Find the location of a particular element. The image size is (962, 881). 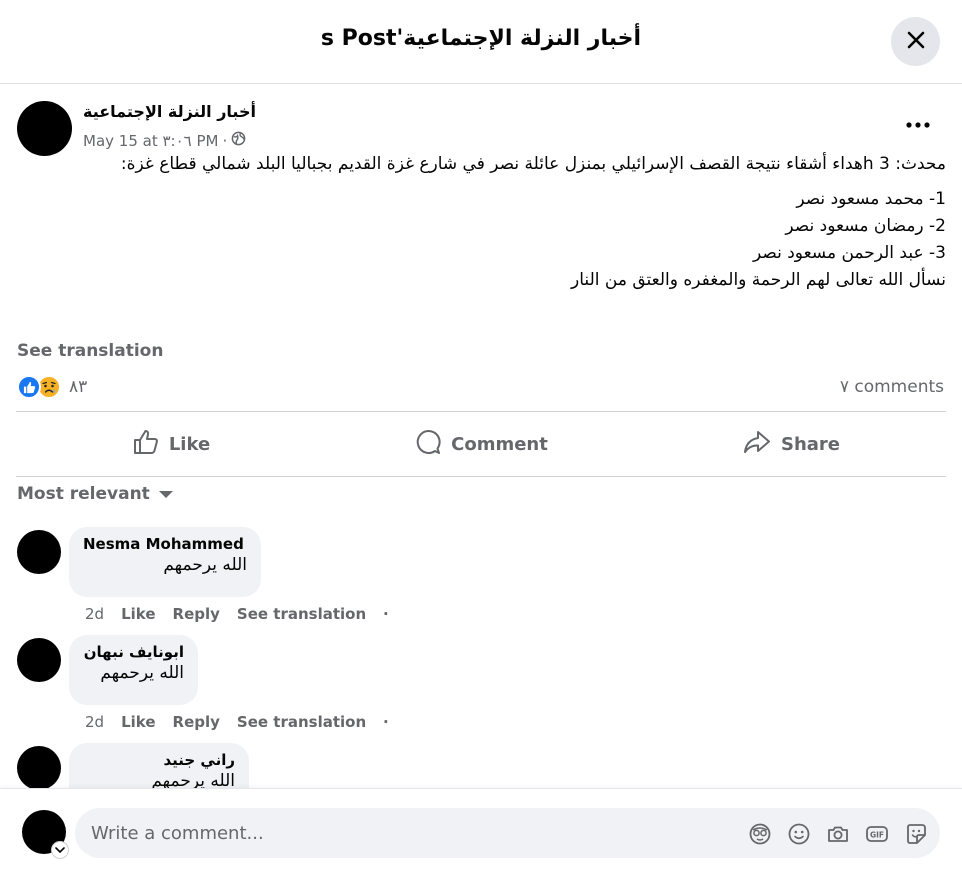

comment-button: Comment is located at coordinates (481, 444).